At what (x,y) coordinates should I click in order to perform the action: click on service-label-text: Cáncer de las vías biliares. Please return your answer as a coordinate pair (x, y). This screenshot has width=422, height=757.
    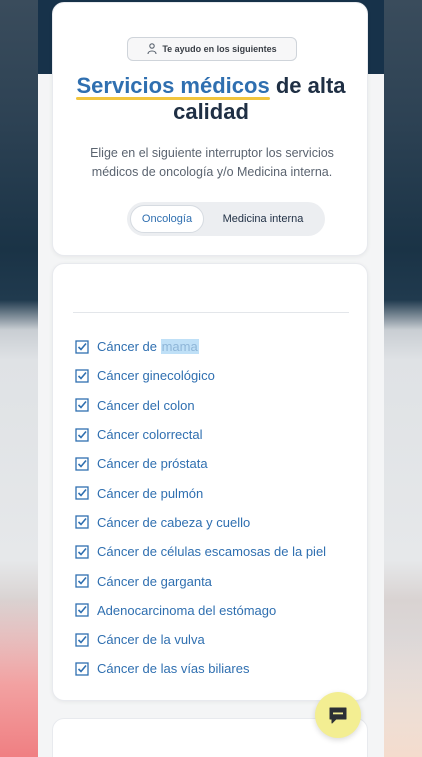
    Looking at the image, I should click on (173, 669).